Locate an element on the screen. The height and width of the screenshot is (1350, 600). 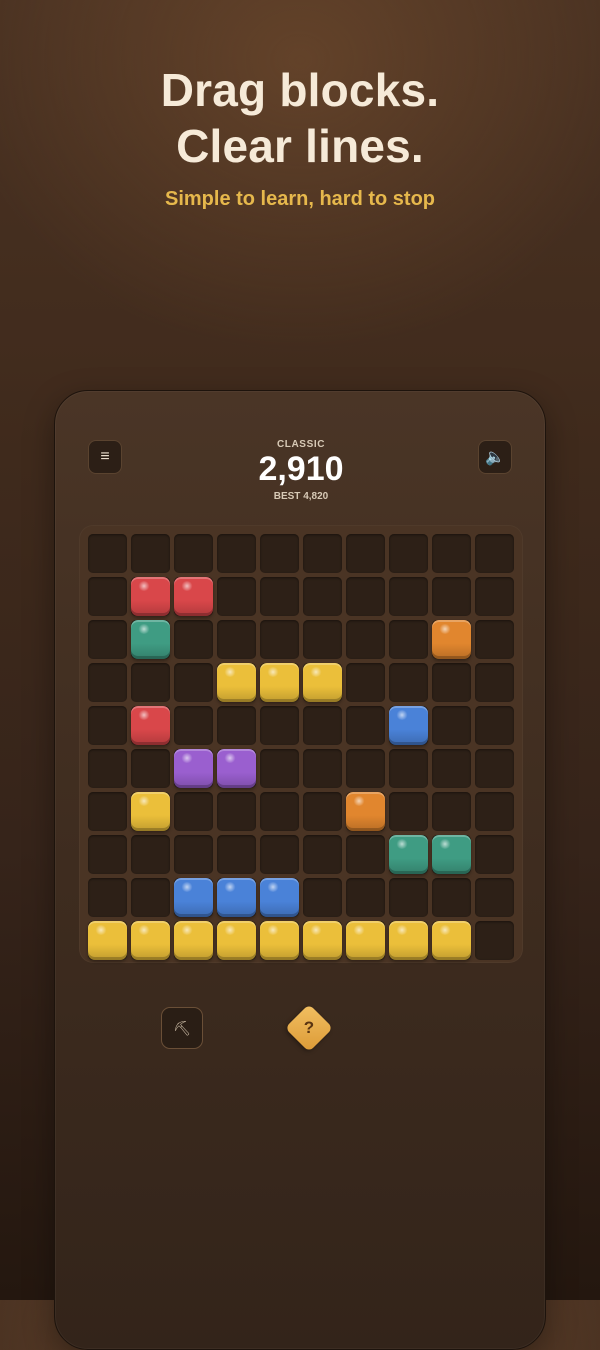
headline: Drag blocks. Clear lines. is located at coordinates (300, 118).